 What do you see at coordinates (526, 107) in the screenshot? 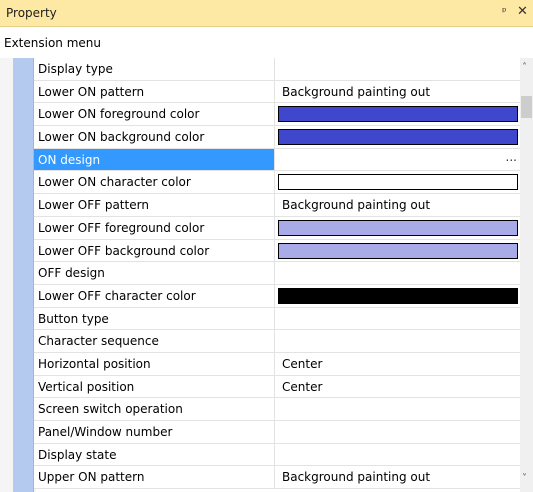
I see `scroll-thumb` at bounding box center [526, 107].